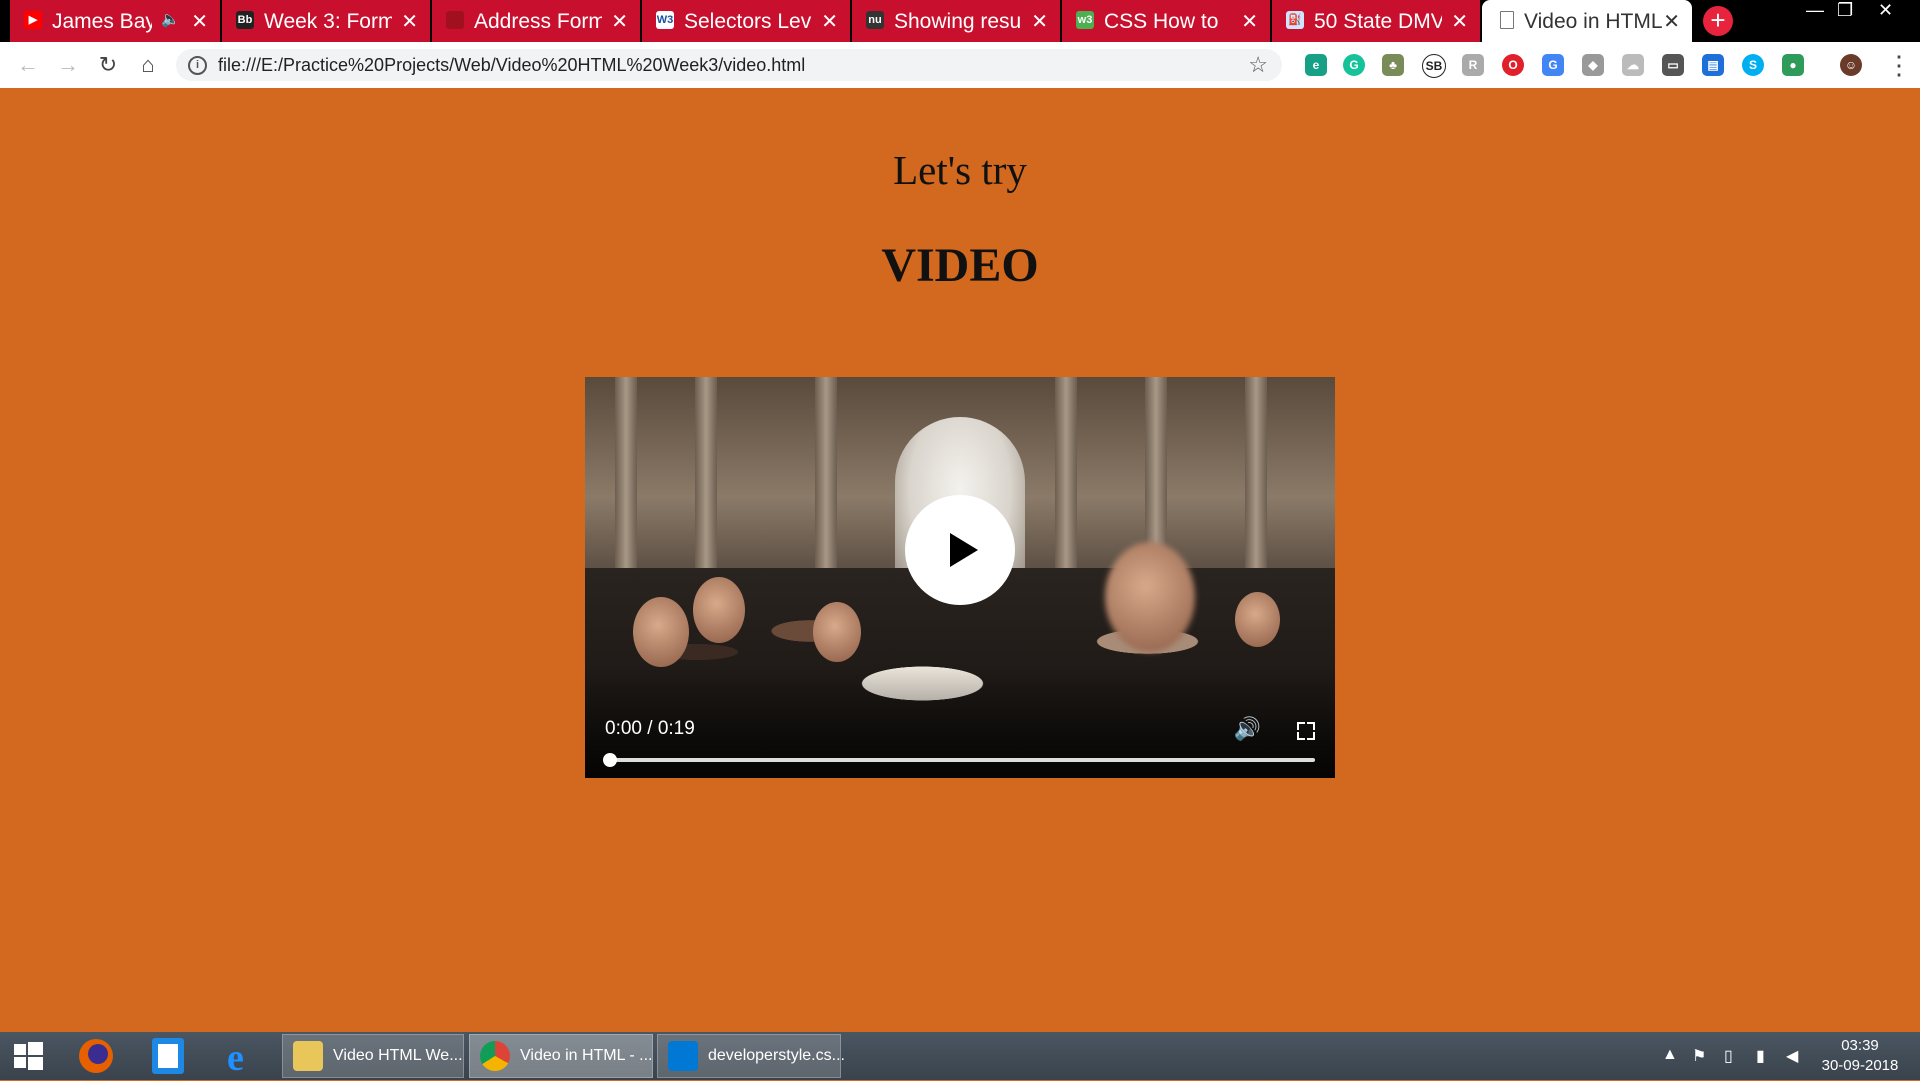  I want to click on dmv-icon: ⛽, so click(1295, 20).